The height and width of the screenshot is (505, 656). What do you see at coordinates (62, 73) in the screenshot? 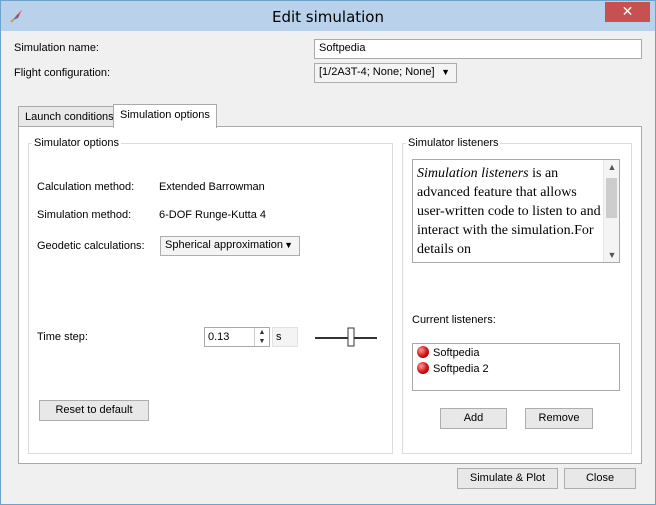
I see `flight-configuration-label: Flight configuration:` at bounding box center [62, 73].